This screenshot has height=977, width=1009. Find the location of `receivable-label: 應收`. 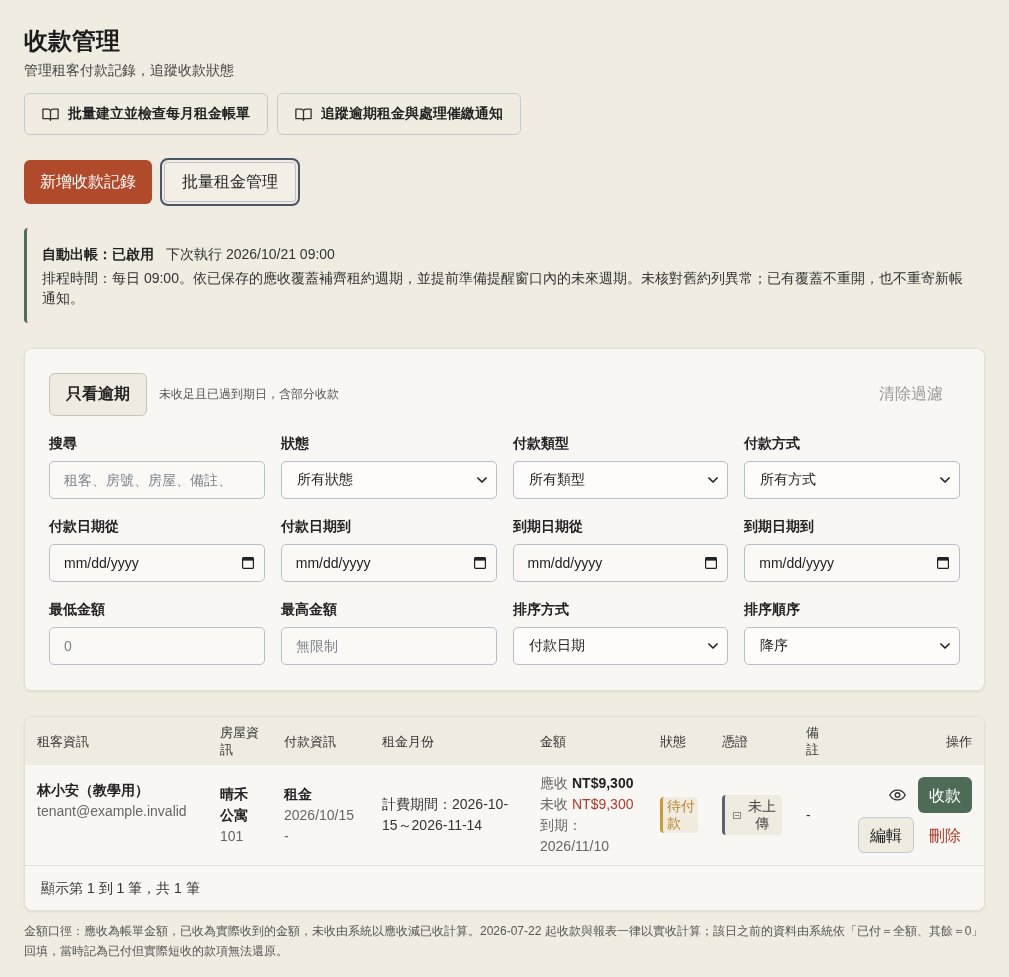

receivable-label: 應收 is located at coordinates (554, 783).